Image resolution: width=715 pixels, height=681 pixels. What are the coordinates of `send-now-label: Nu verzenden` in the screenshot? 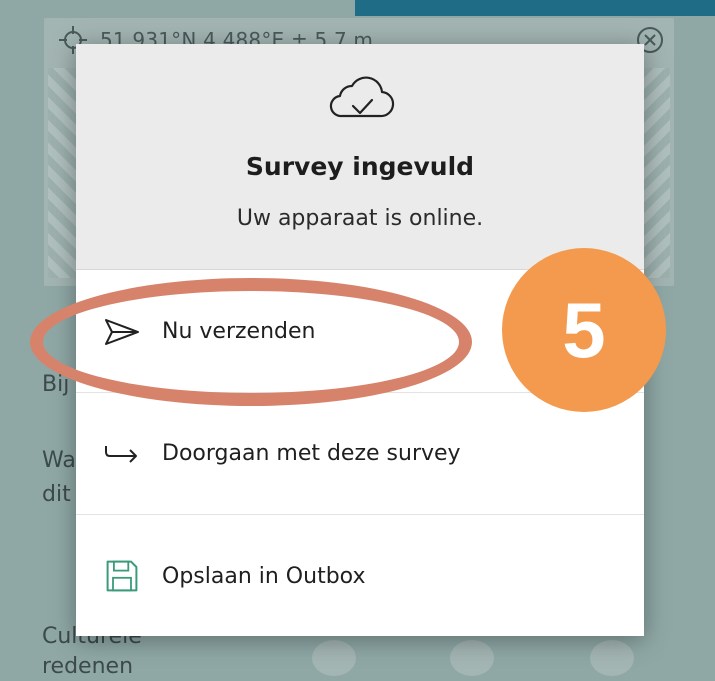 It's located at (239, 331).